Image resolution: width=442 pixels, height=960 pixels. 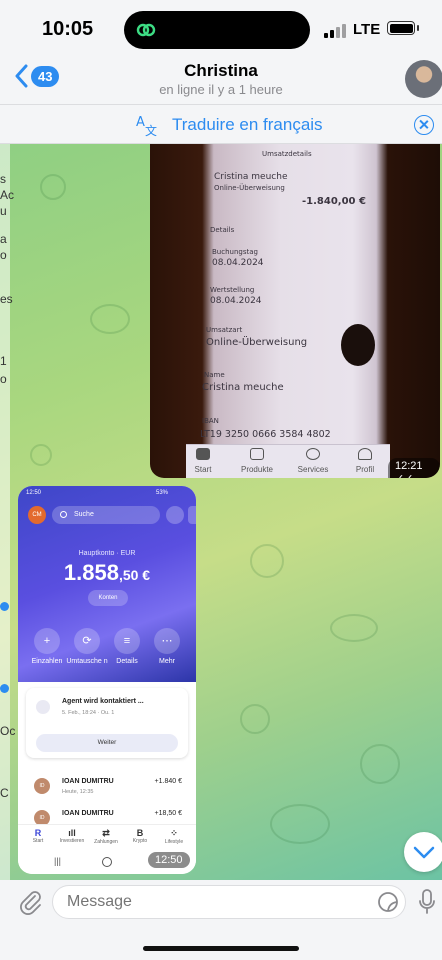 What do you see at coordinates (203, 461) in the screenshot?
I see `doc-nav-start: Start` at bounding box center [203, 461].